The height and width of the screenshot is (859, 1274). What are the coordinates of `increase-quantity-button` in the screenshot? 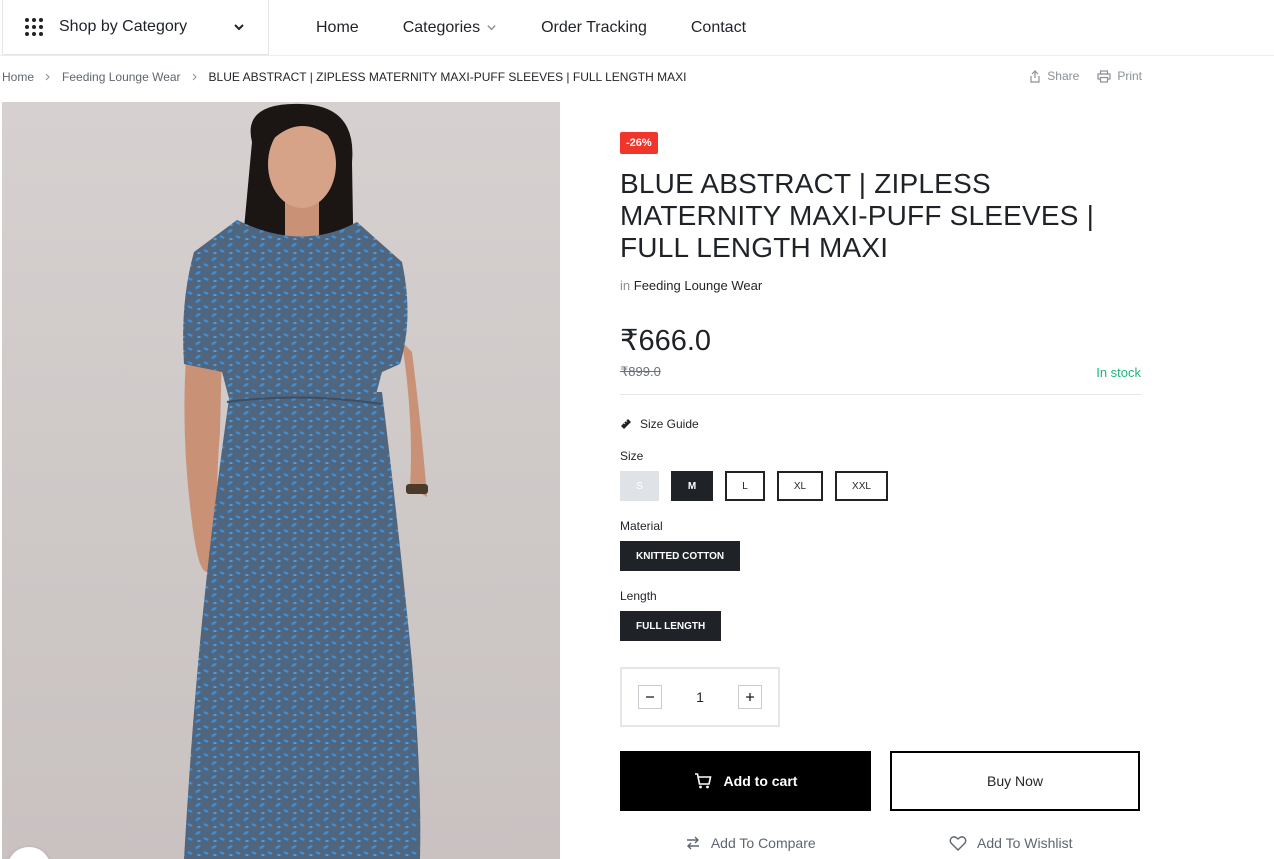 It's located at (750, 697).